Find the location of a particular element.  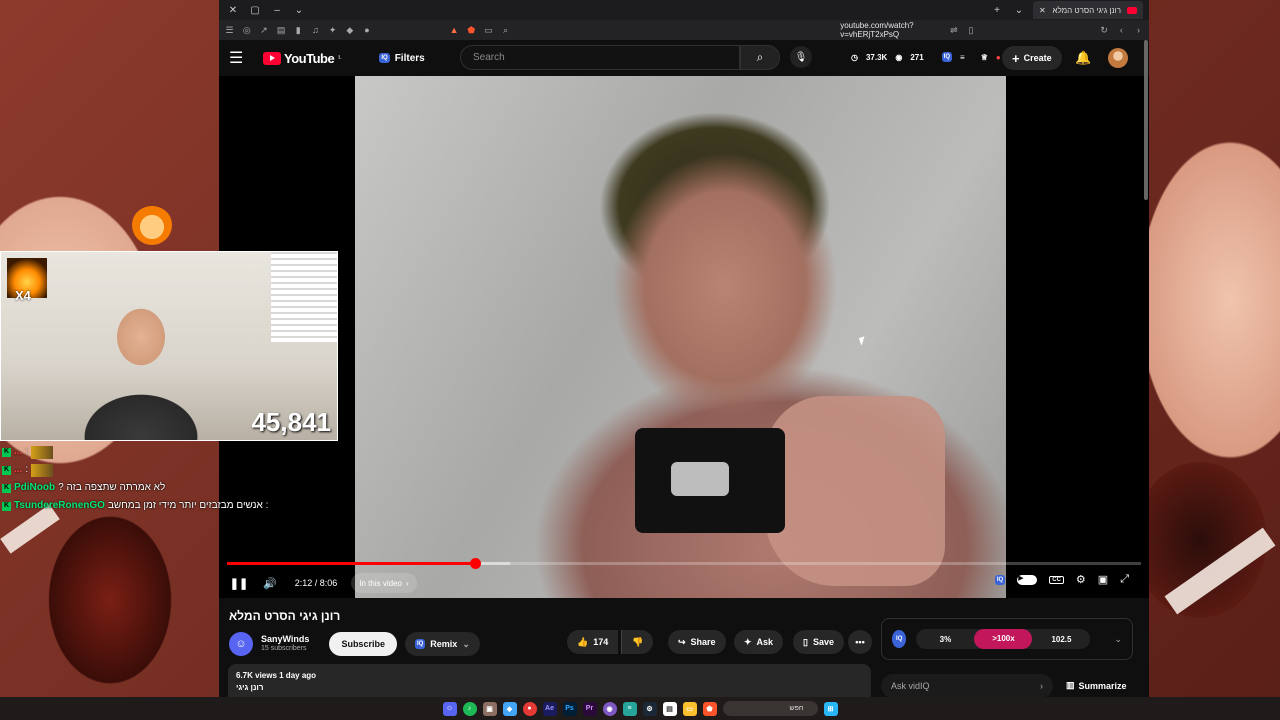

more-actions-button: ••• is located at coordinates (860, 642).